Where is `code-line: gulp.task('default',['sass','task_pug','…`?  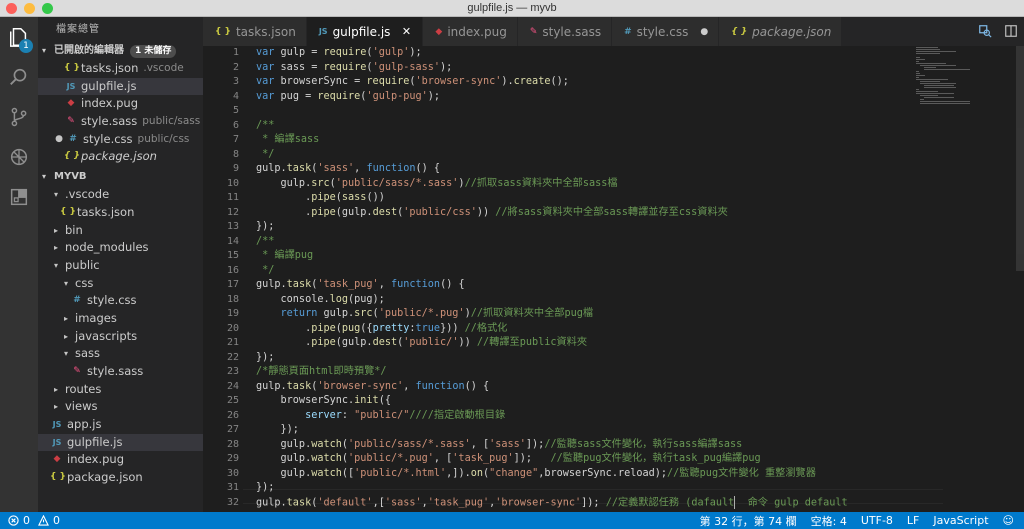 code-line: gulp.task('default',['sass','task_pug','… is located at coordinates (586, 503).